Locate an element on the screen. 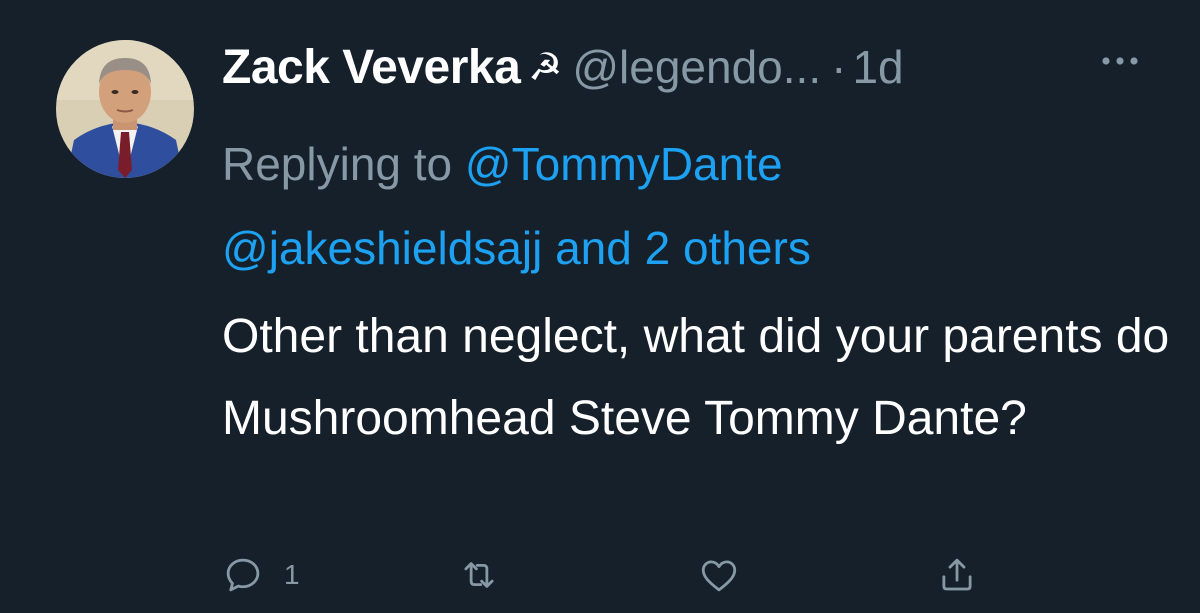 The width and height of the screenshot is (1200, 613). more-options-button is located at coordinates (1120, 61).